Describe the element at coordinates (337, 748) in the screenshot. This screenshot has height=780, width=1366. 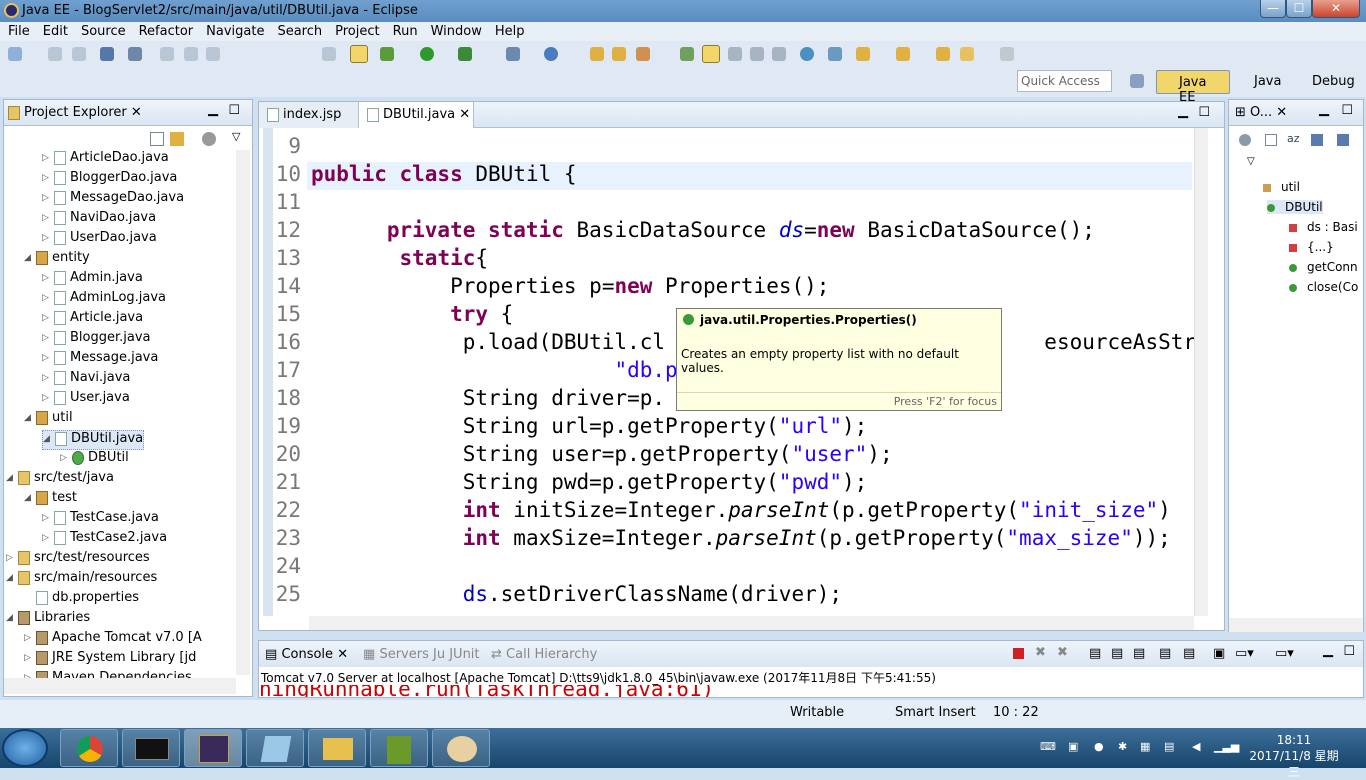
I see `explorer-taskbar-icon` at that location.